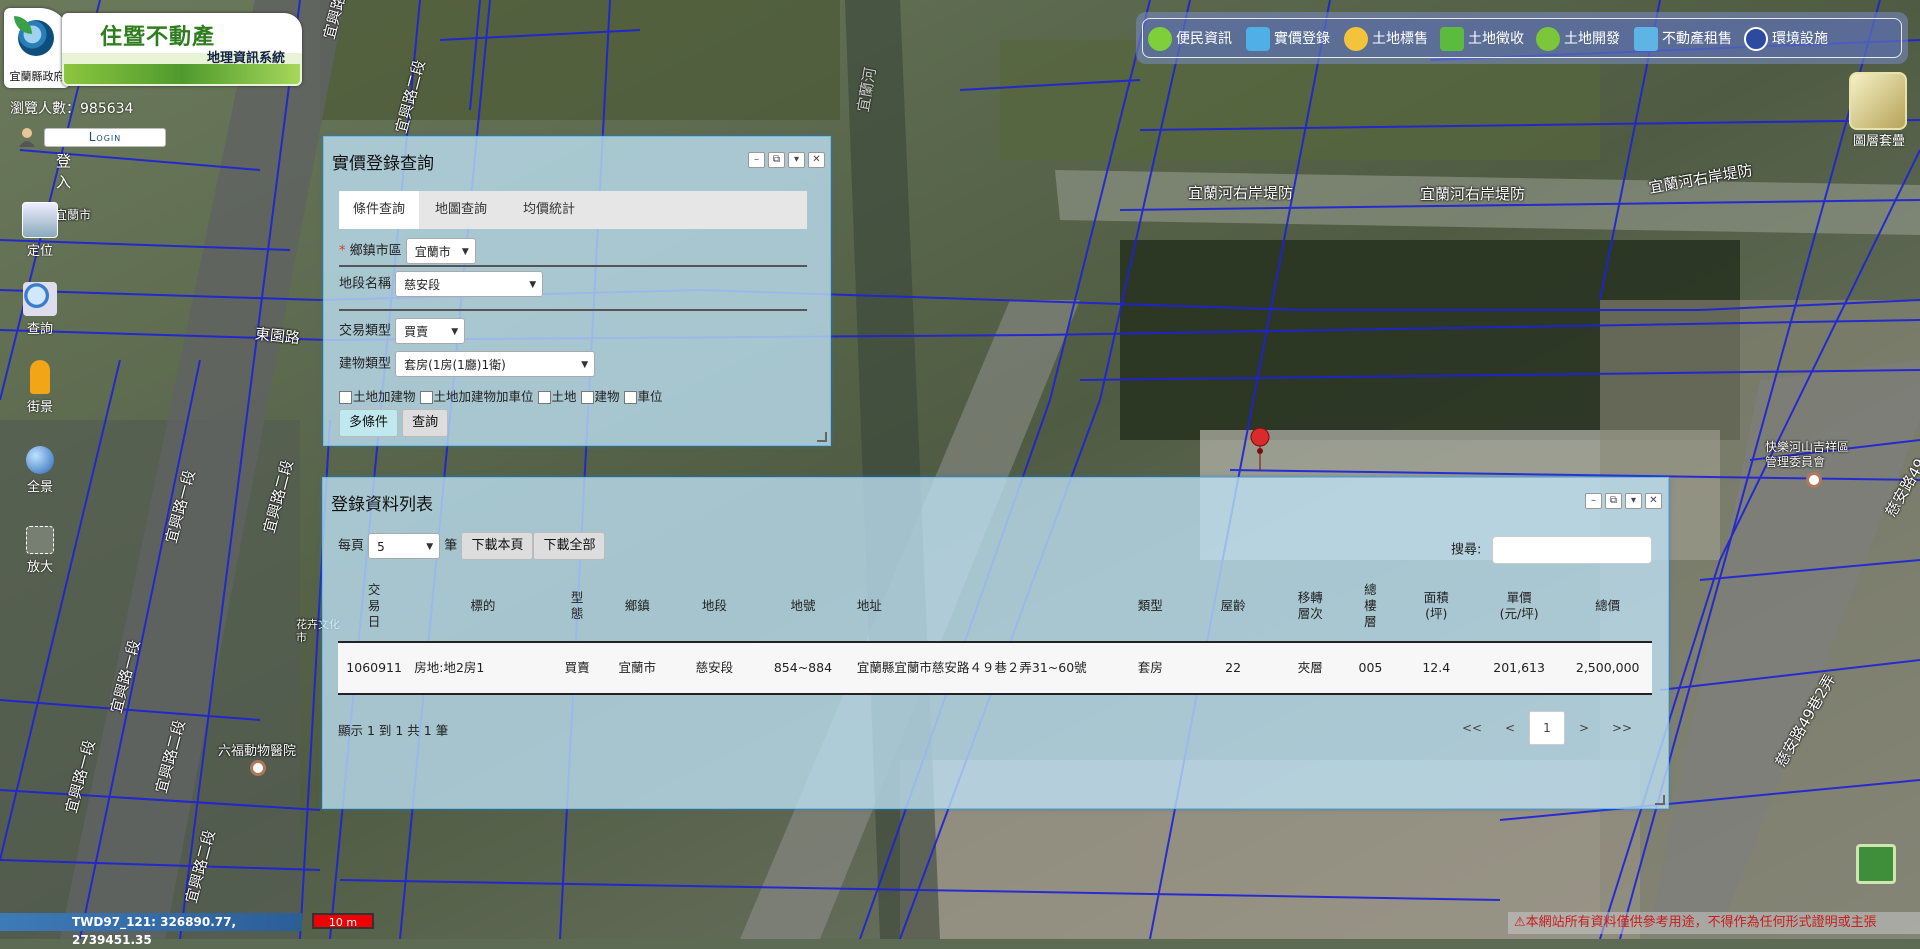  What do you see at coordinates (982, 606) in the screenshot?
I see `col-address: 地址` at bounding box center [982, 606].